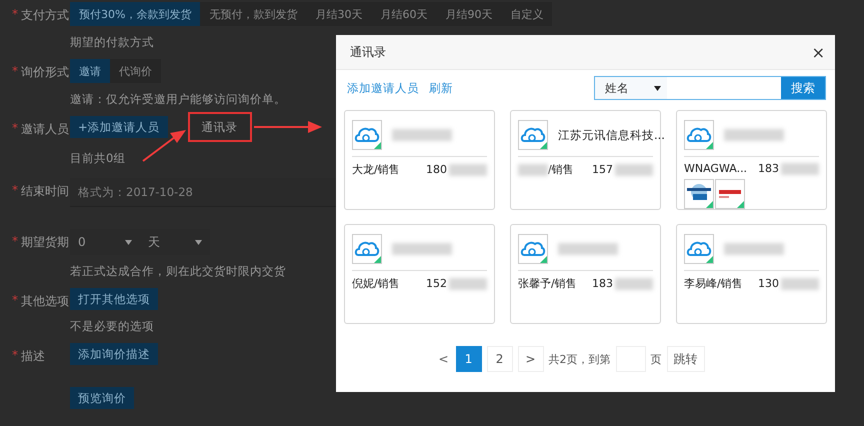 The height and width of the screenshot is (426, 864). Describe the element at coordinates (526, 14) in the screenshot. I see `option-button: 自定义` at that location.